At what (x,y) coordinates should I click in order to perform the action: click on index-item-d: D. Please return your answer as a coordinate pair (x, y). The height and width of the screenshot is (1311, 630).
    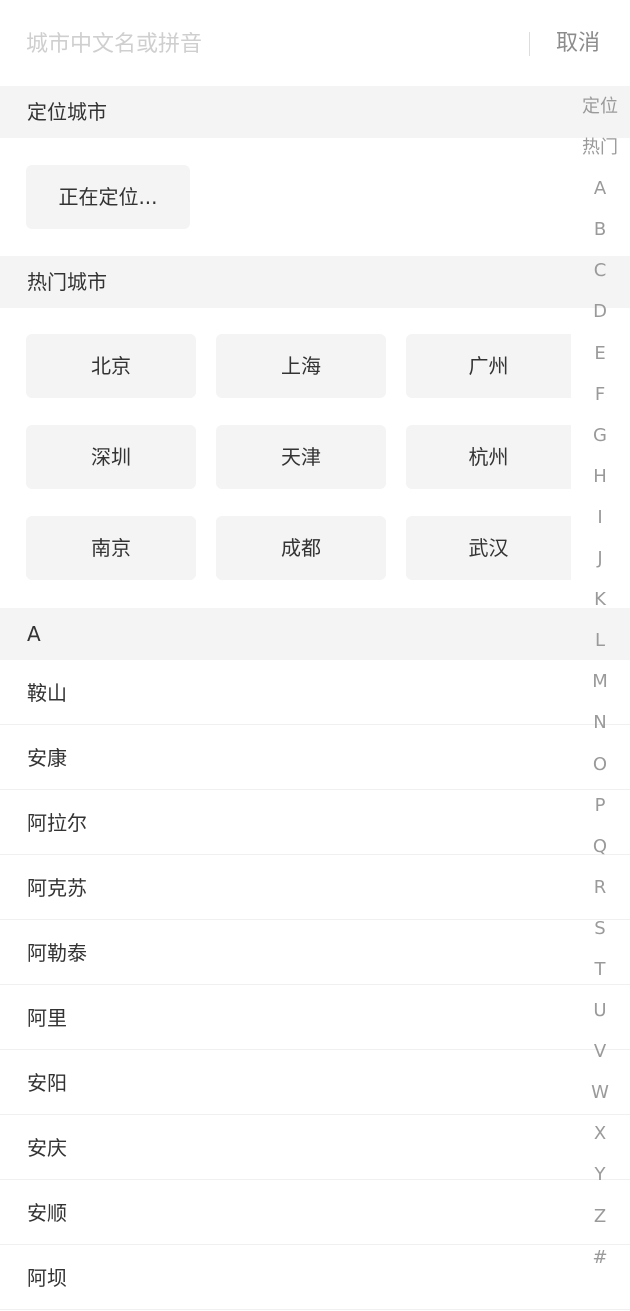
    Looking at the image, I should click on (600, 311).